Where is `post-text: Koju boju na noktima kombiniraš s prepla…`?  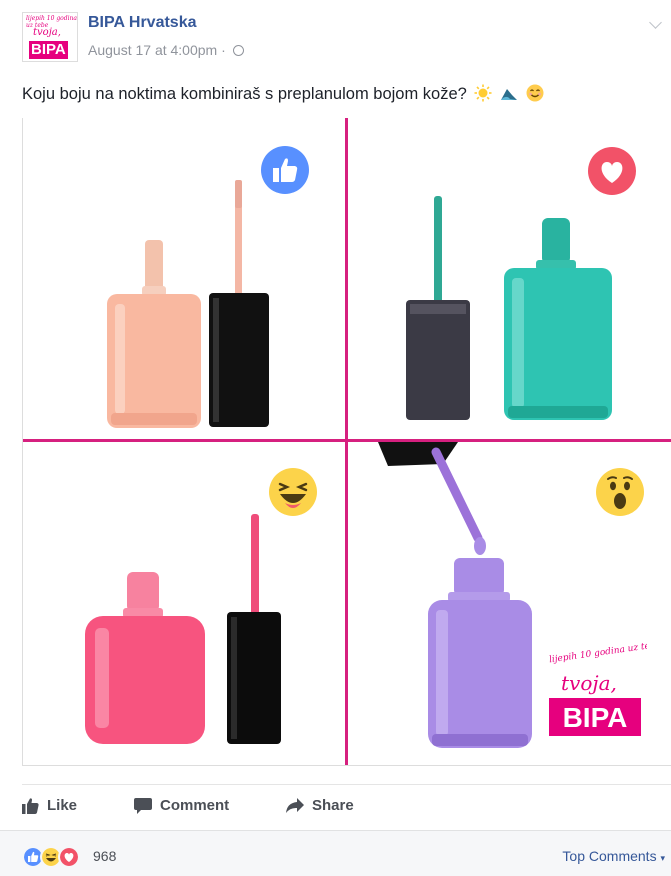
post-text: Koju boju na noktima kombiniraš s prepla… is located at coordinates (283, 94).